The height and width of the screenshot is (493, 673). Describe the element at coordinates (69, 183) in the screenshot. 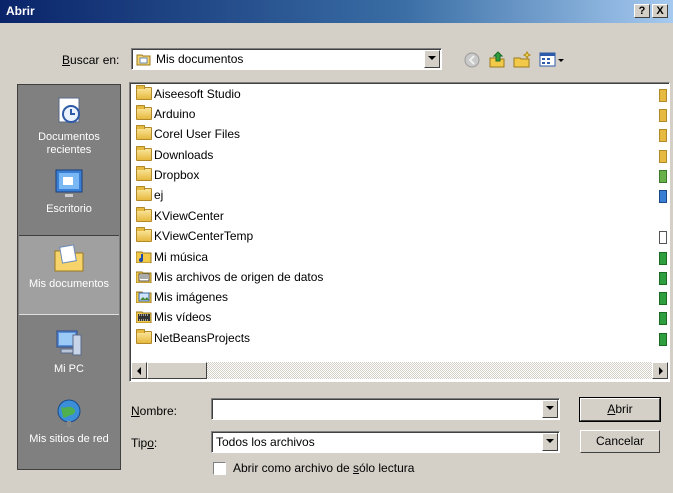

I see `desktop-icon` at that location.